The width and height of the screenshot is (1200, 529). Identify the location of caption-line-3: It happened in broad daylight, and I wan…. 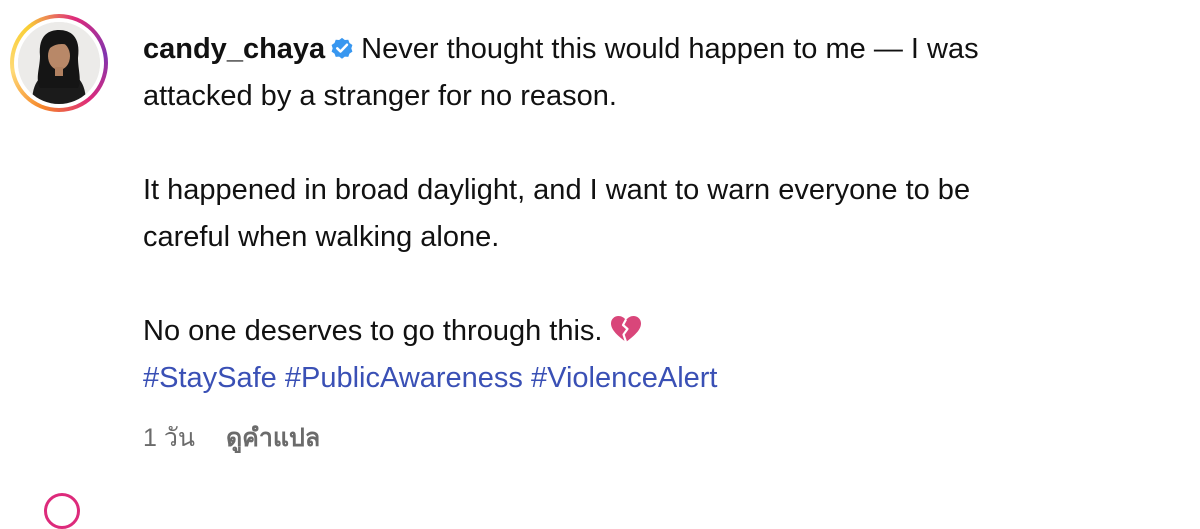
(557, 190).